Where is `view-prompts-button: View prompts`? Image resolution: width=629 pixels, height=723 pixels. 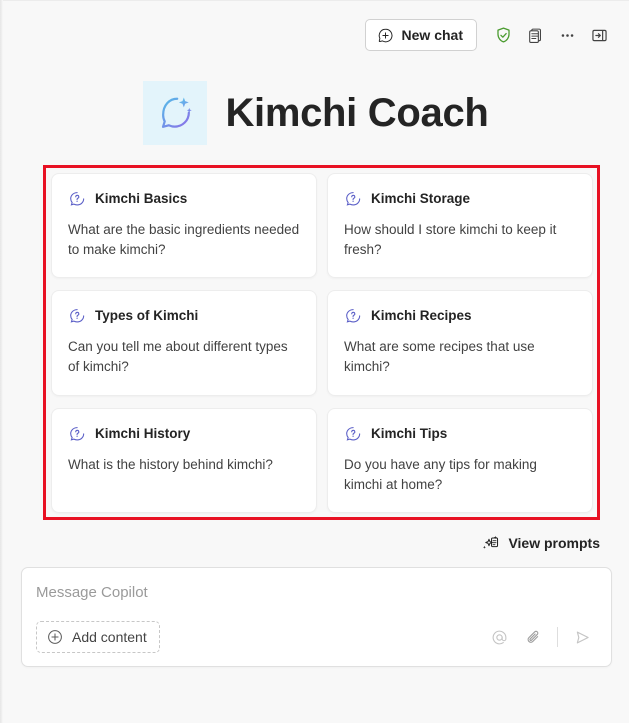
view-prompts-button: View prompts is located at coordinates (540, 542).